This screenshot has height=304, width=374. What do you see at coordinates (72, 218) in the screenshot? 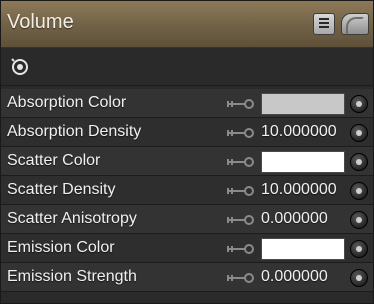
I see `property-label: Scatter Anisotropy` at bounding box center [72, 218].